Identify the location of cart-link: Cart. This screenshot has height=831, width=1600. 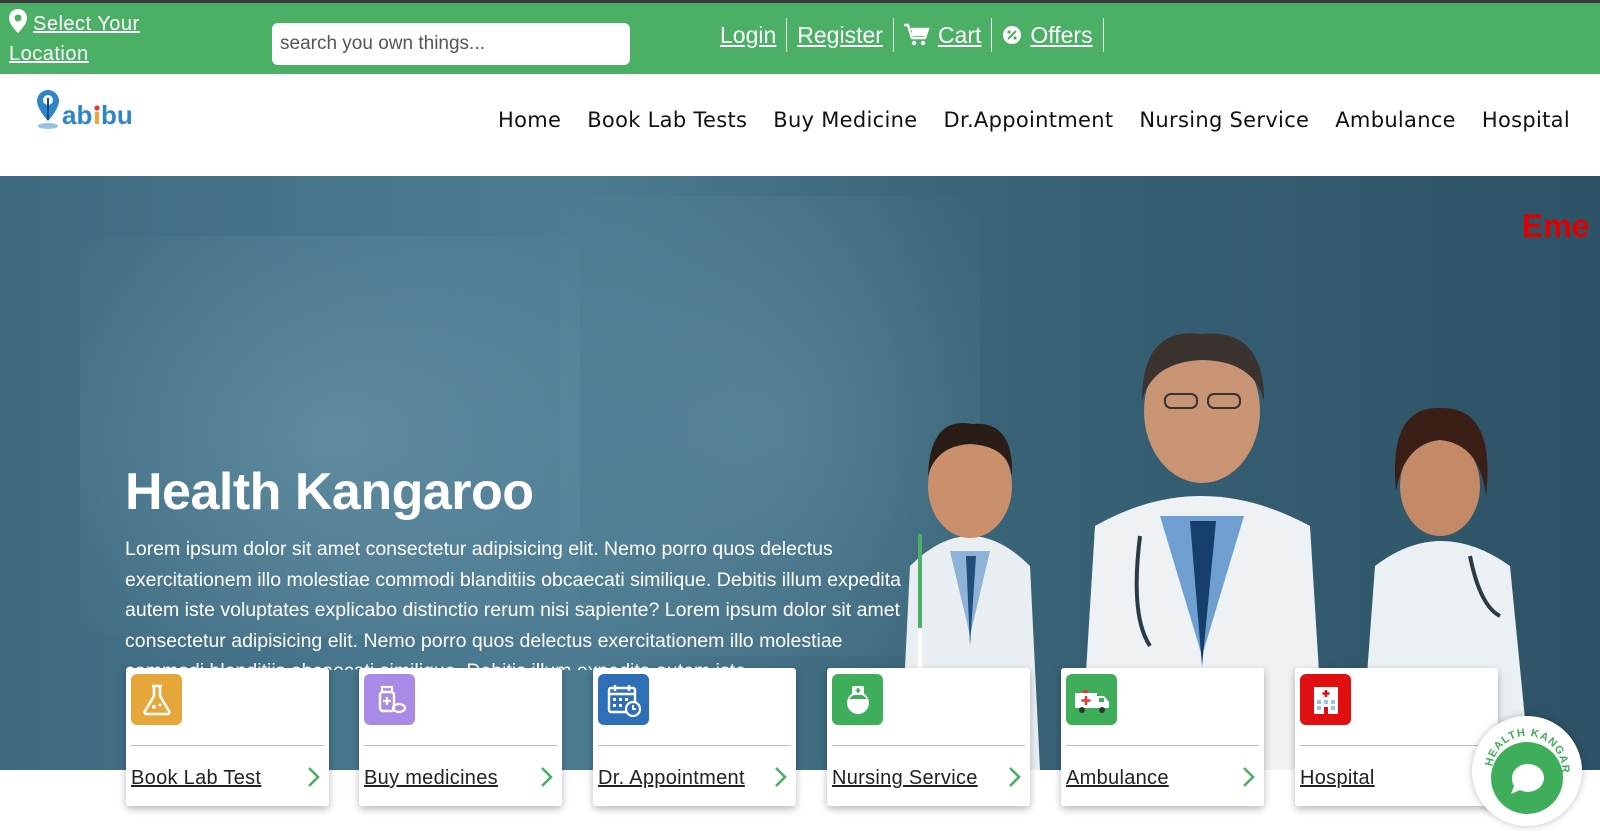
(943, 35).